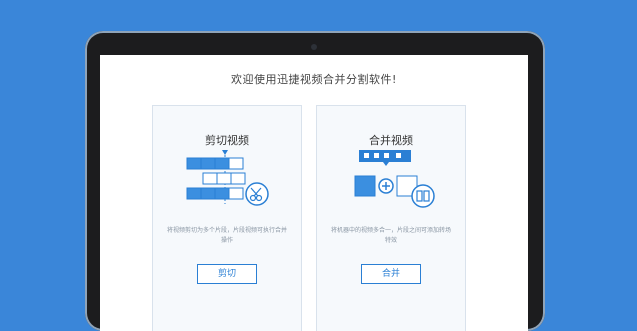 The image size is (637, 331). What do you see at coordinates (314, 47) in the screenshot?
I see `camera-dot` at bounding box center [314, 47].